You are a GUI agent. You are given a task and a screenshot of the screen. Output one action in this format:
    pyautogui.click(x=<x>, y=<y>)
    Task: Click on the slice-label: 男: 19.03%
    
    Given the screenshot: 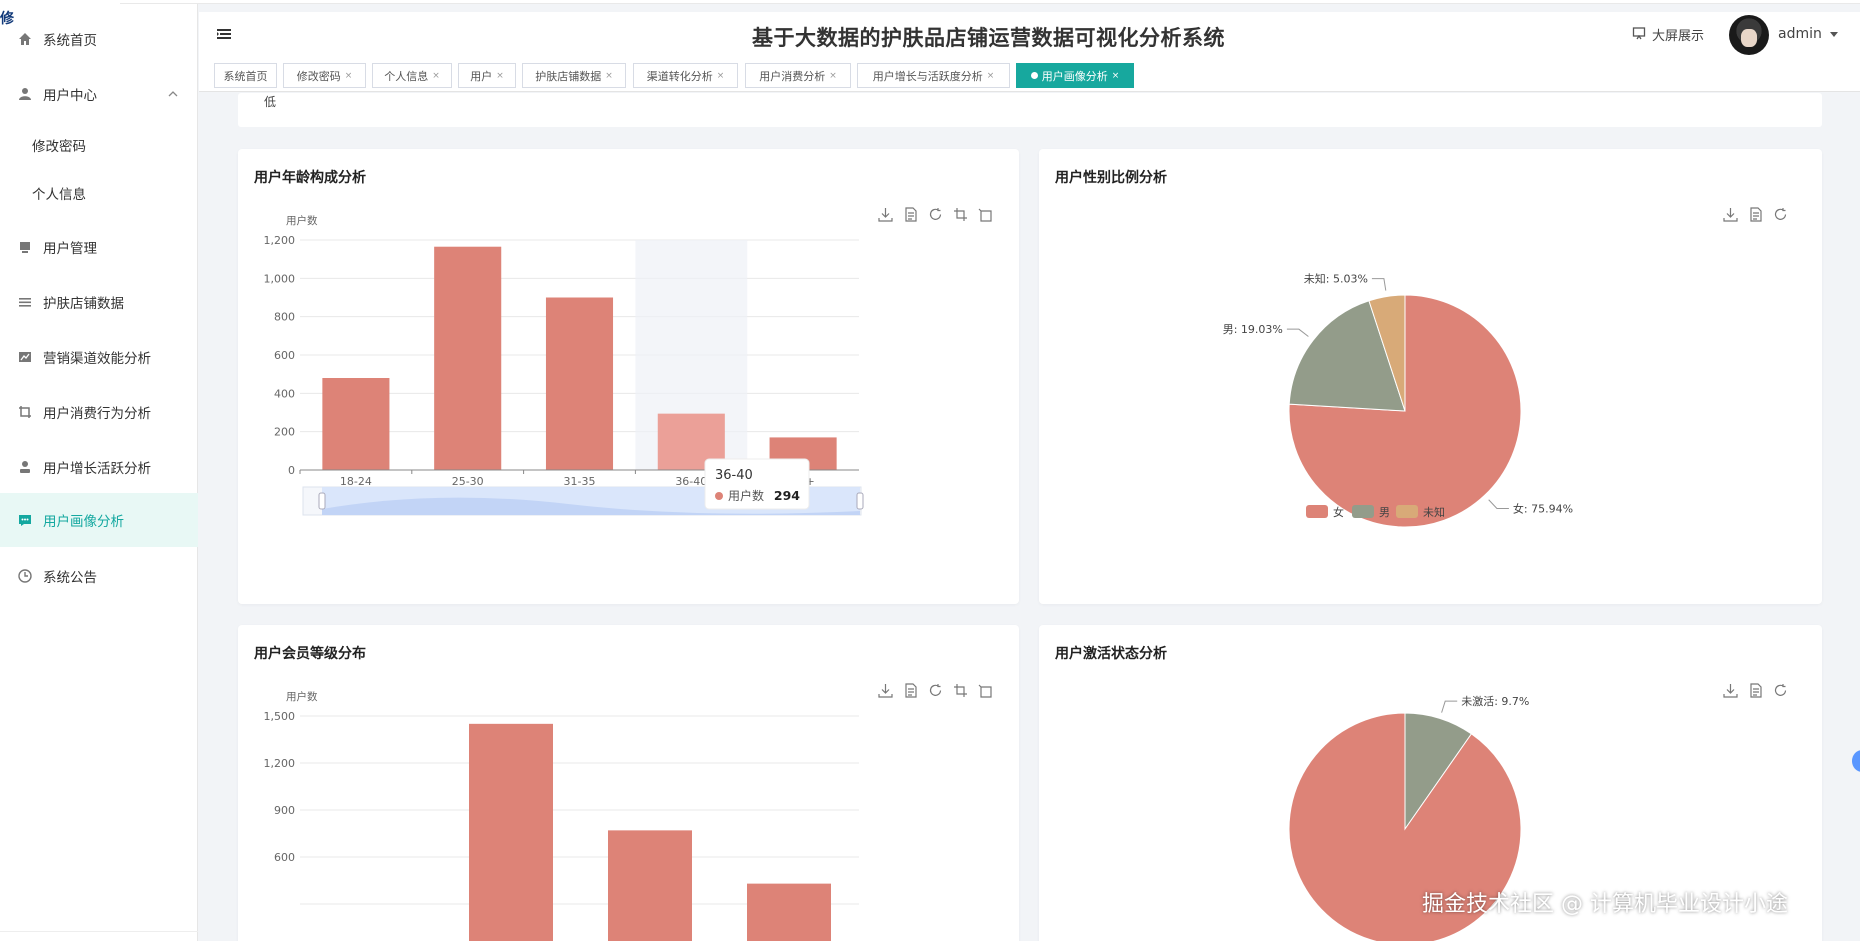 What is the action you would take?
    pyautogui.click(x=1253, y=329)
    